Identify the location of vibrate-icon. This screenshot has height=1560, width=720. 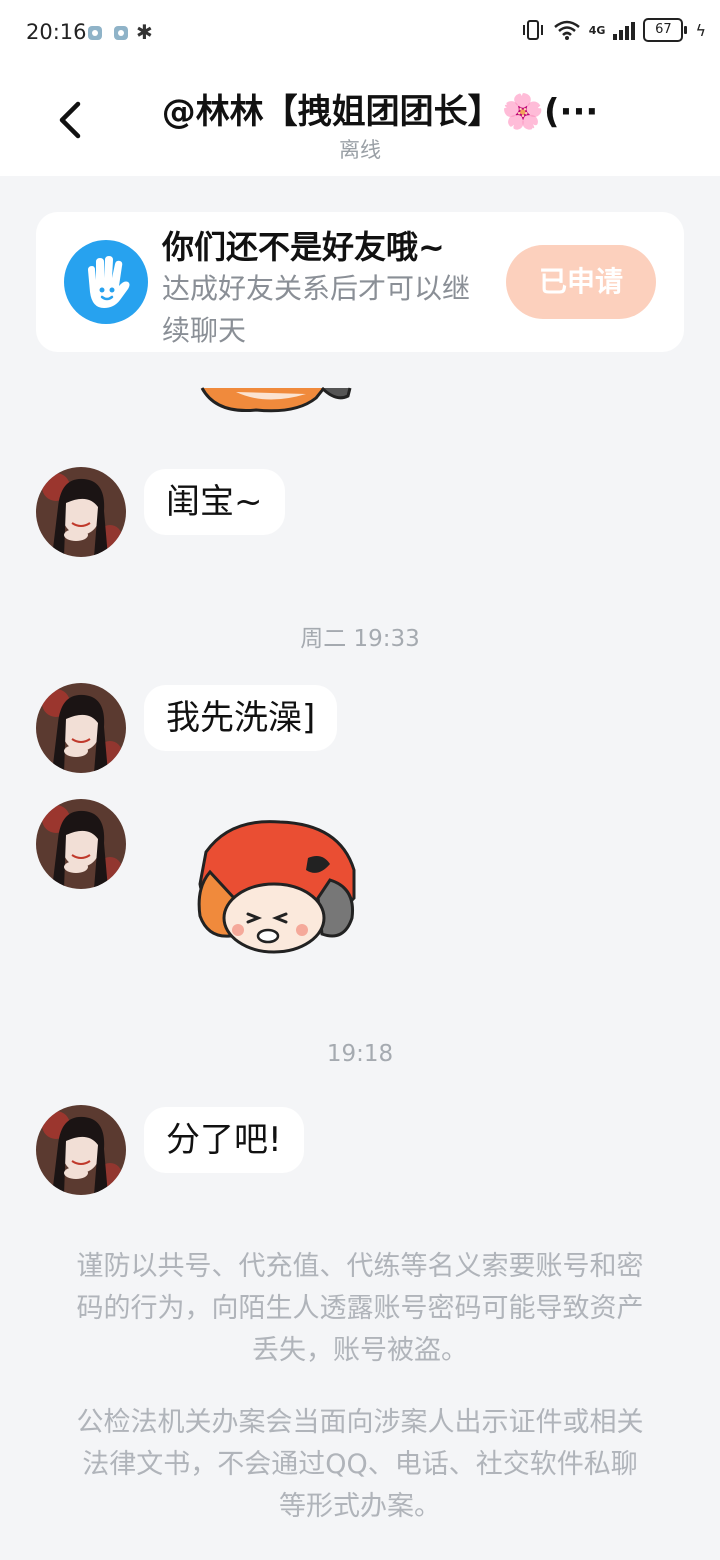
(532, 30).